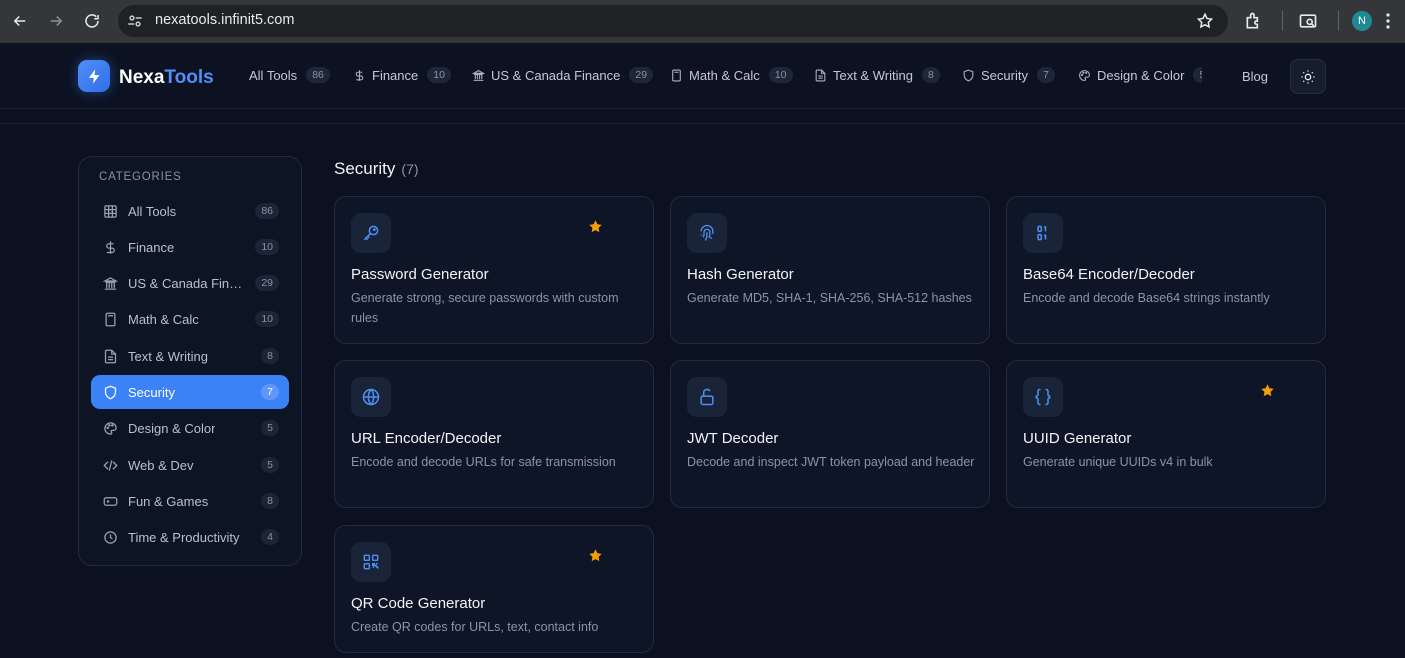 Image resolution: width=1405 pixels, height=658 pixels. What do you see at coordinates (1388, 21) in the screenshot?
I see `browser-menu-icon` at bounding box center [1388, 21].